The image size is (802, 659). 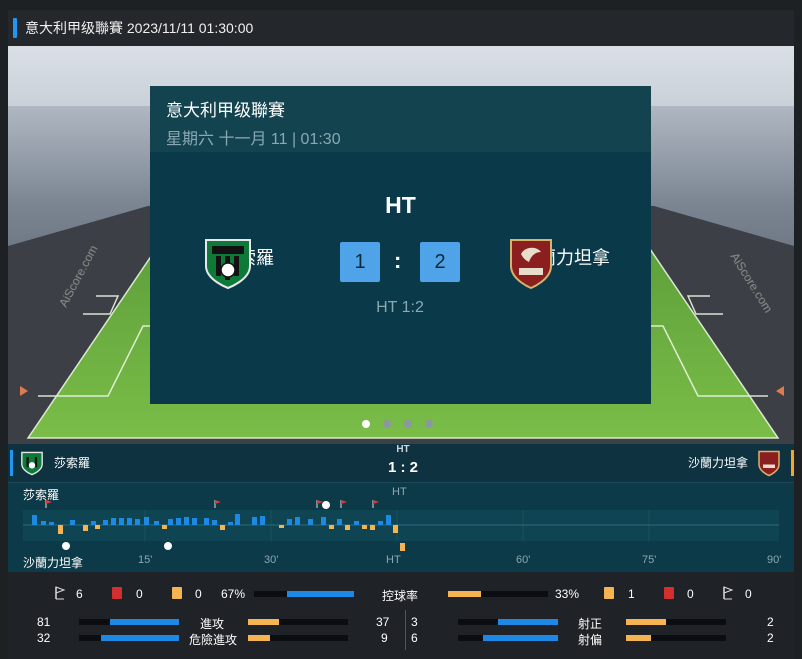 What do you see at coordinates (414, 638) in the screenshot?
I see `shots-off-home: 6` at bounding box center [414, 638].